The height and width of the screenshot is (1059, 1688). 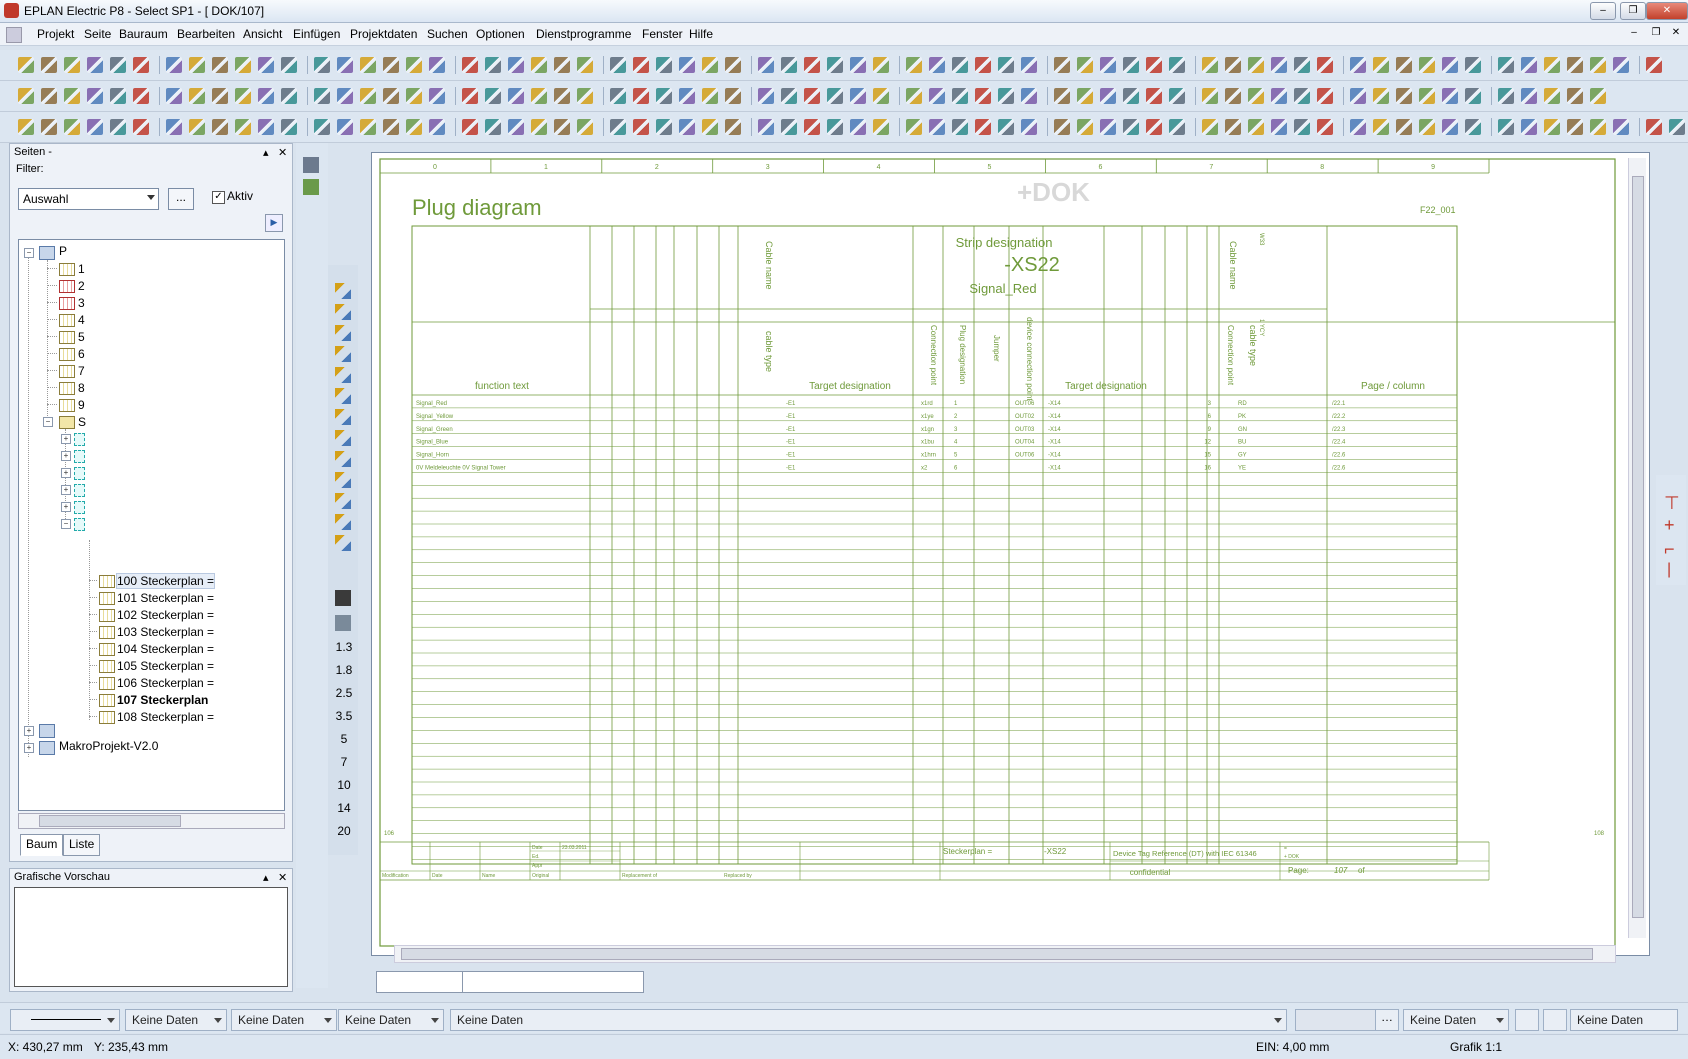 I want to click on canvas-vertical-scrollbar, so click(x=1637, y=548).